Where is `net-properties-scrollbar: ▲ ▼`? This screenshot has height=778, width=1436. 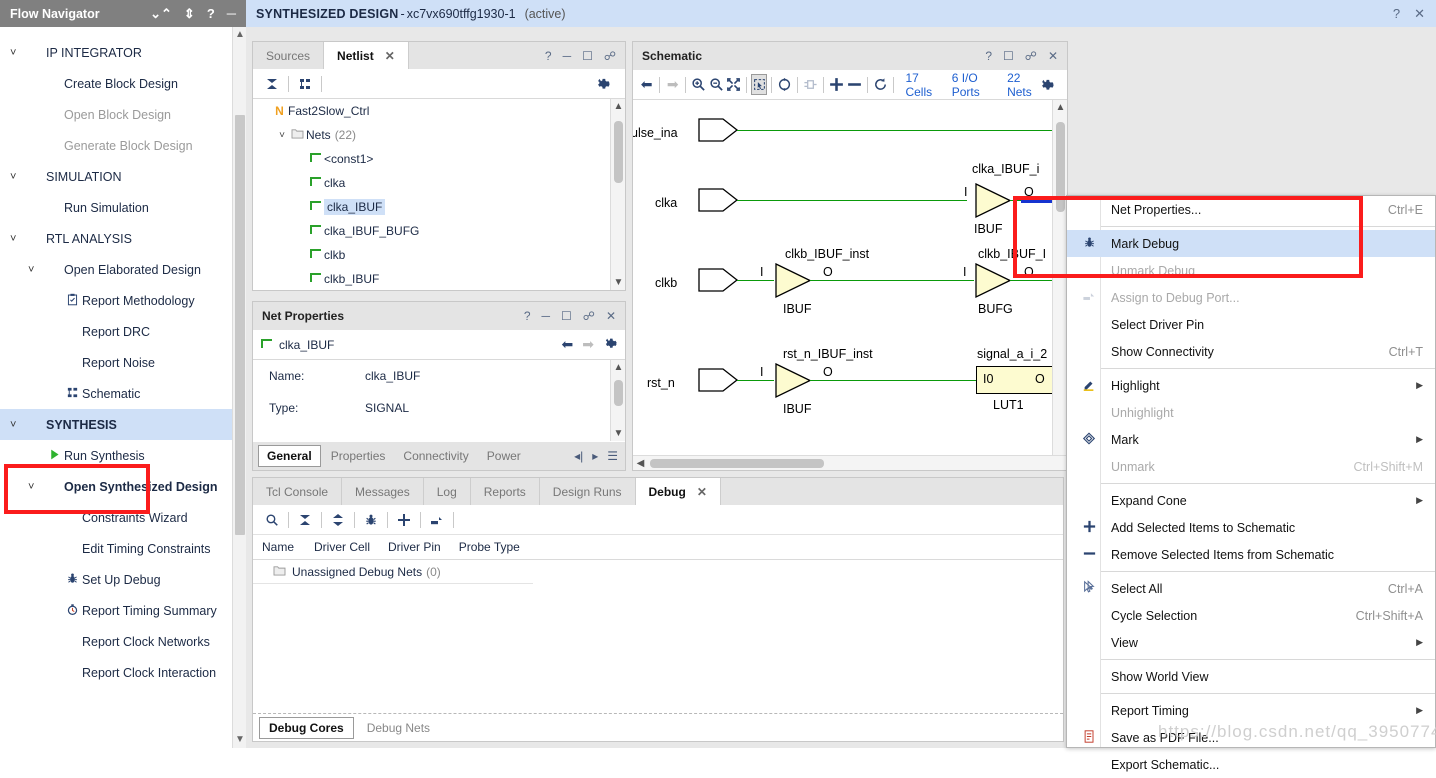
net-properties-scrollbar: ▲ ▼ is located at coordinates (617, 400).